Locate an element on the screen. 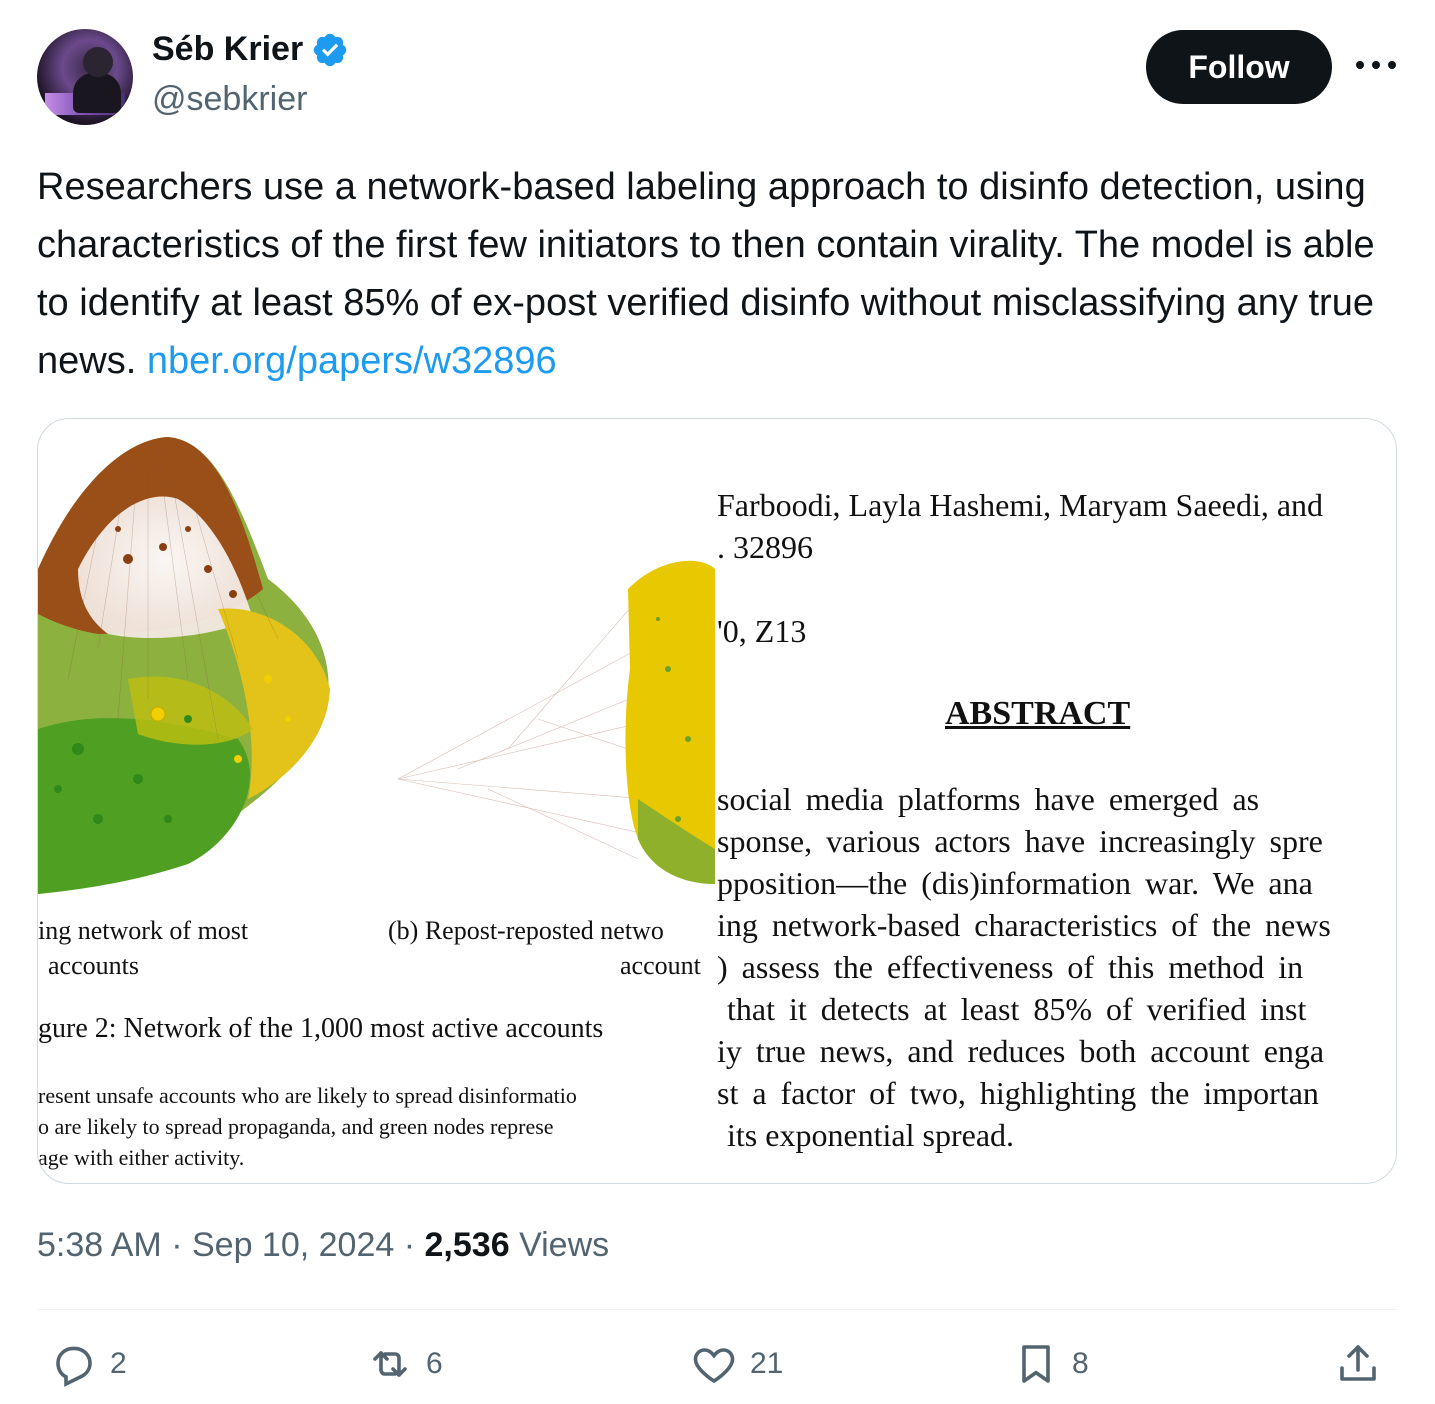 This screenshot has height=1404, width=1435. avatar is located at coordinates (85, 77).